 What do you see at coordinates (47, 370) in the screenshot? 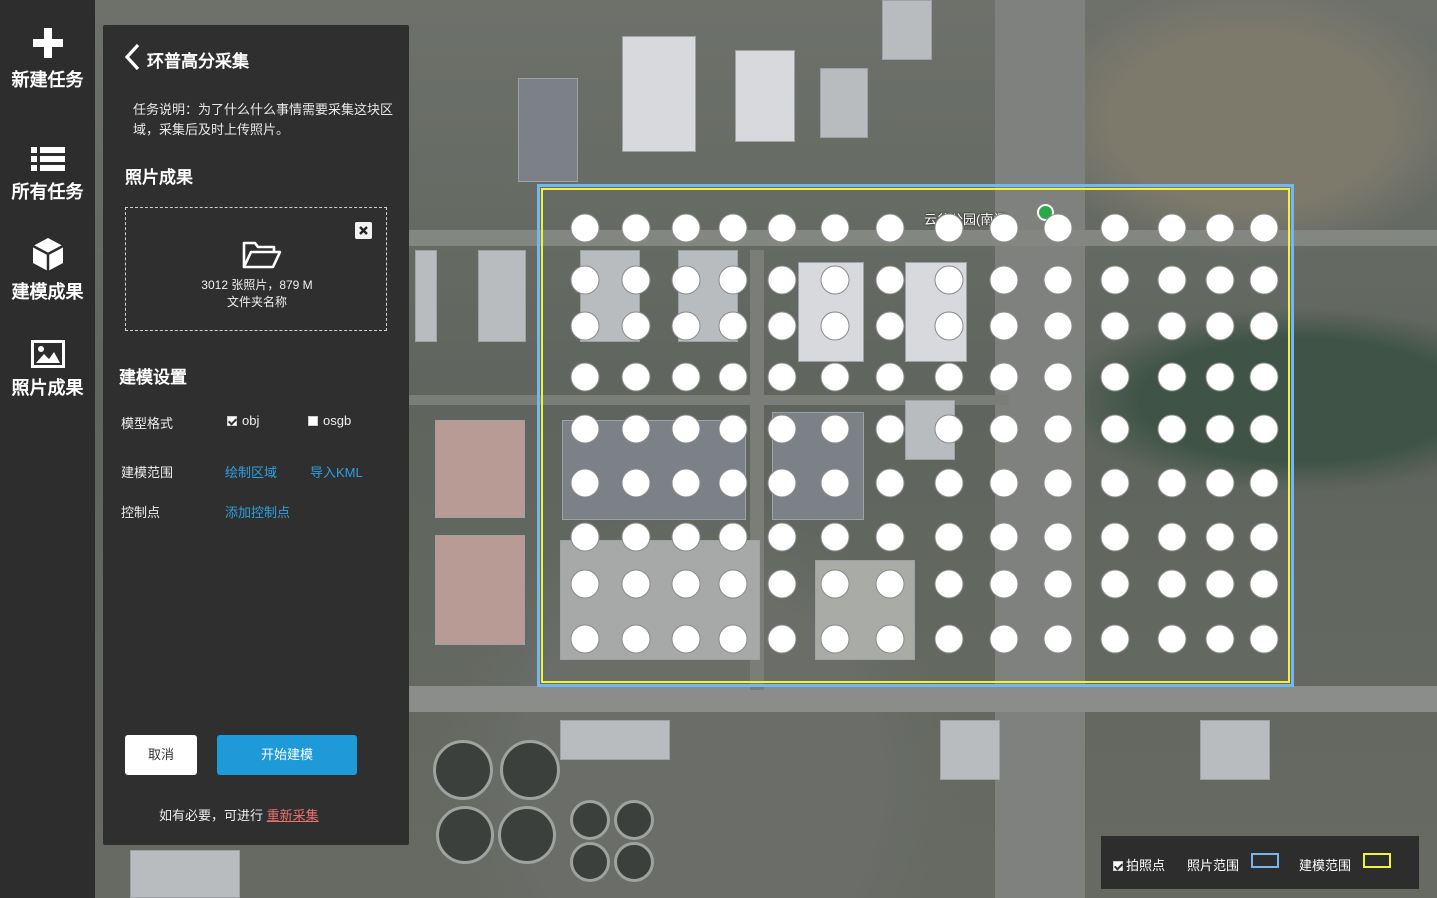
I see `nav-item-photo-results: 照片成果` at bounding box center [47, 370].